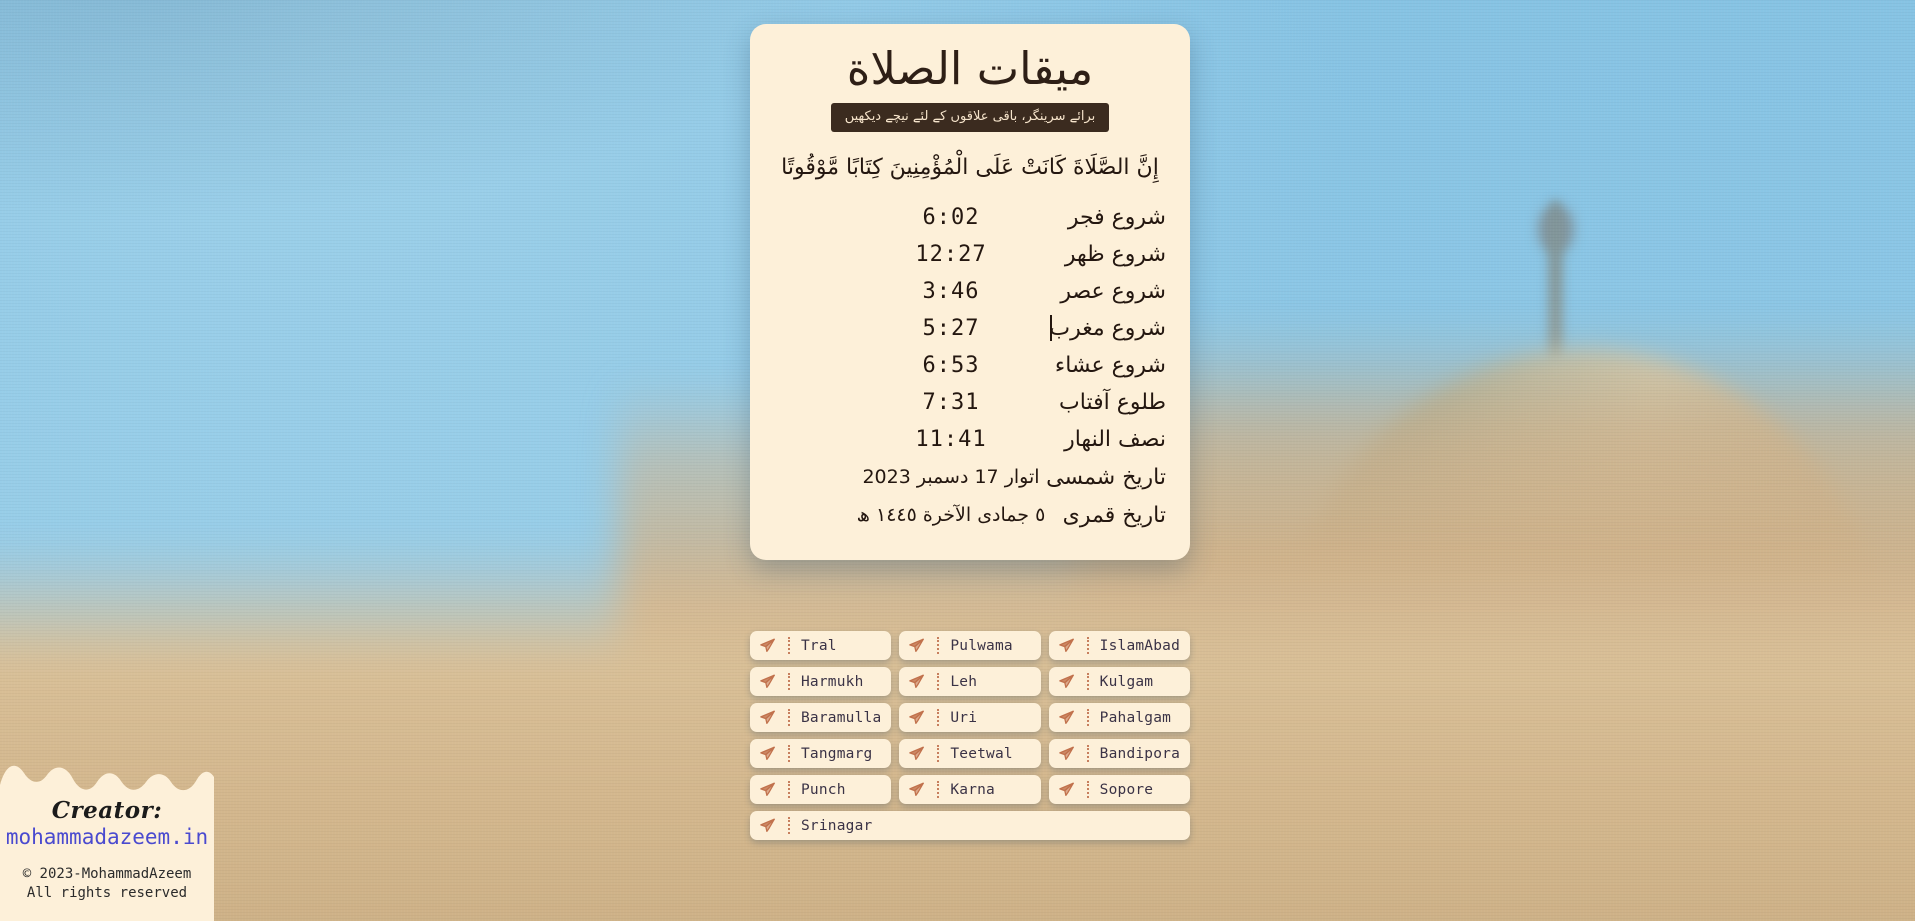  I want to click on location-button-bandipora: Bandipora, so click(1119, 753).